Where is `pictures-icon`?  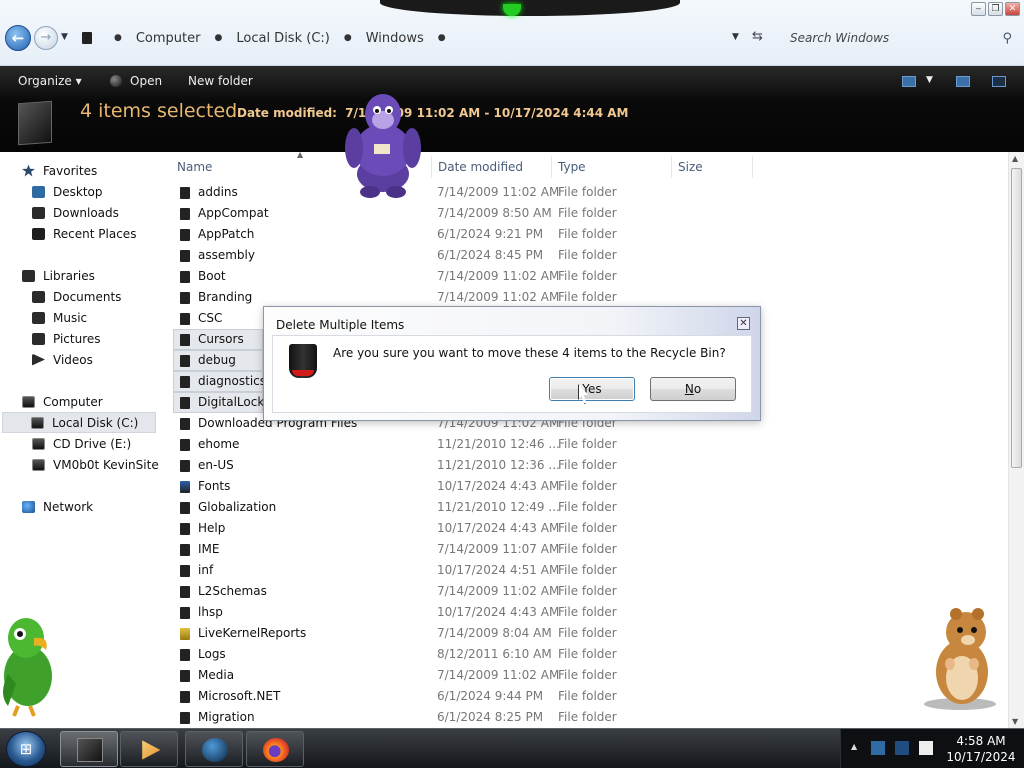
pictures-icon is located at coordinates (38, 338).